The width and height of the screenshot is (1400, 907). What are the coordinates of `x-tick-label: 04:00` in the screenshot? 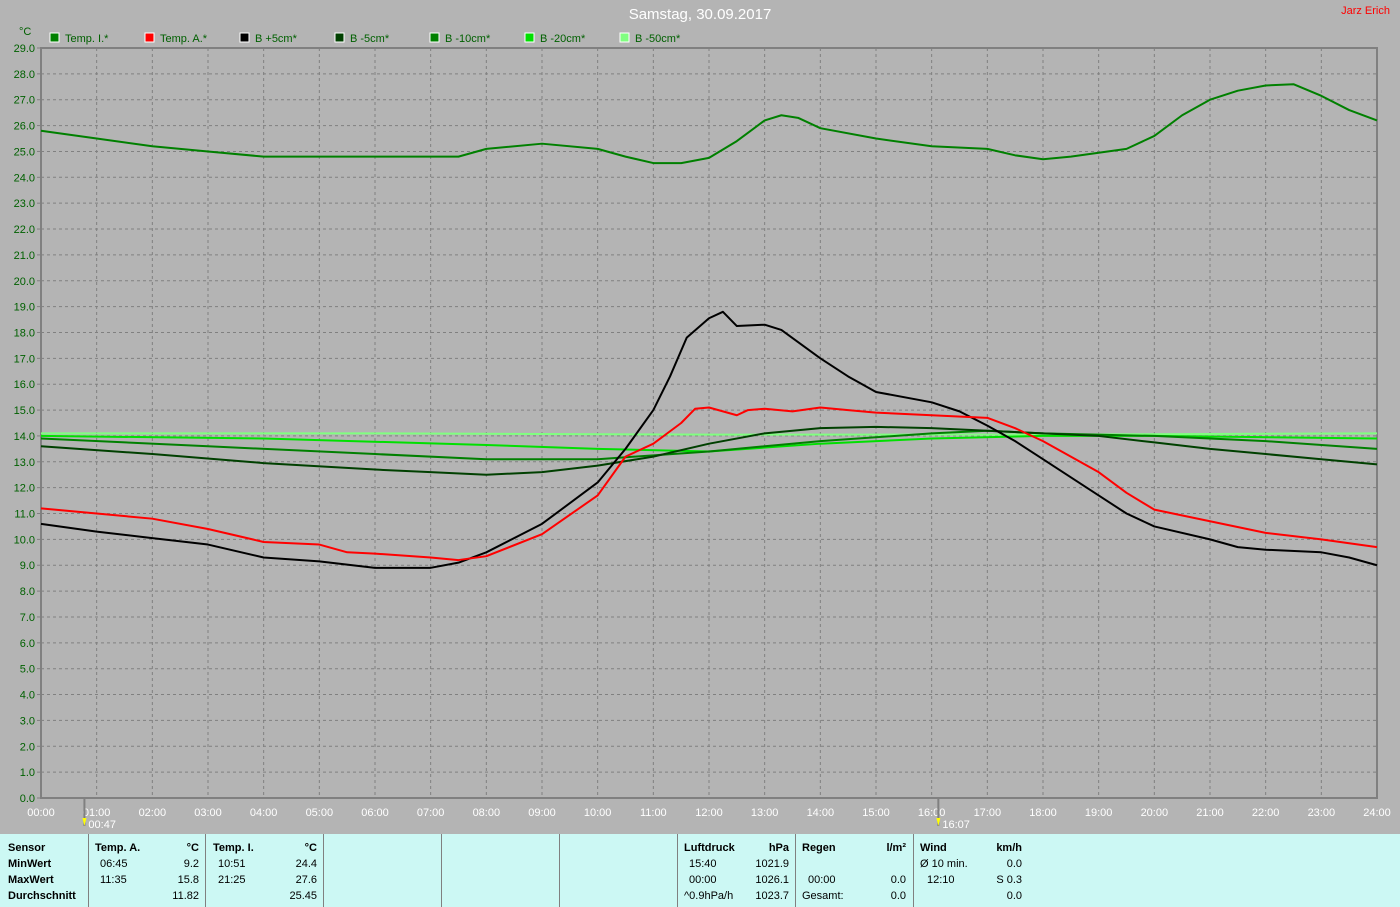 It's located at (264, 813).